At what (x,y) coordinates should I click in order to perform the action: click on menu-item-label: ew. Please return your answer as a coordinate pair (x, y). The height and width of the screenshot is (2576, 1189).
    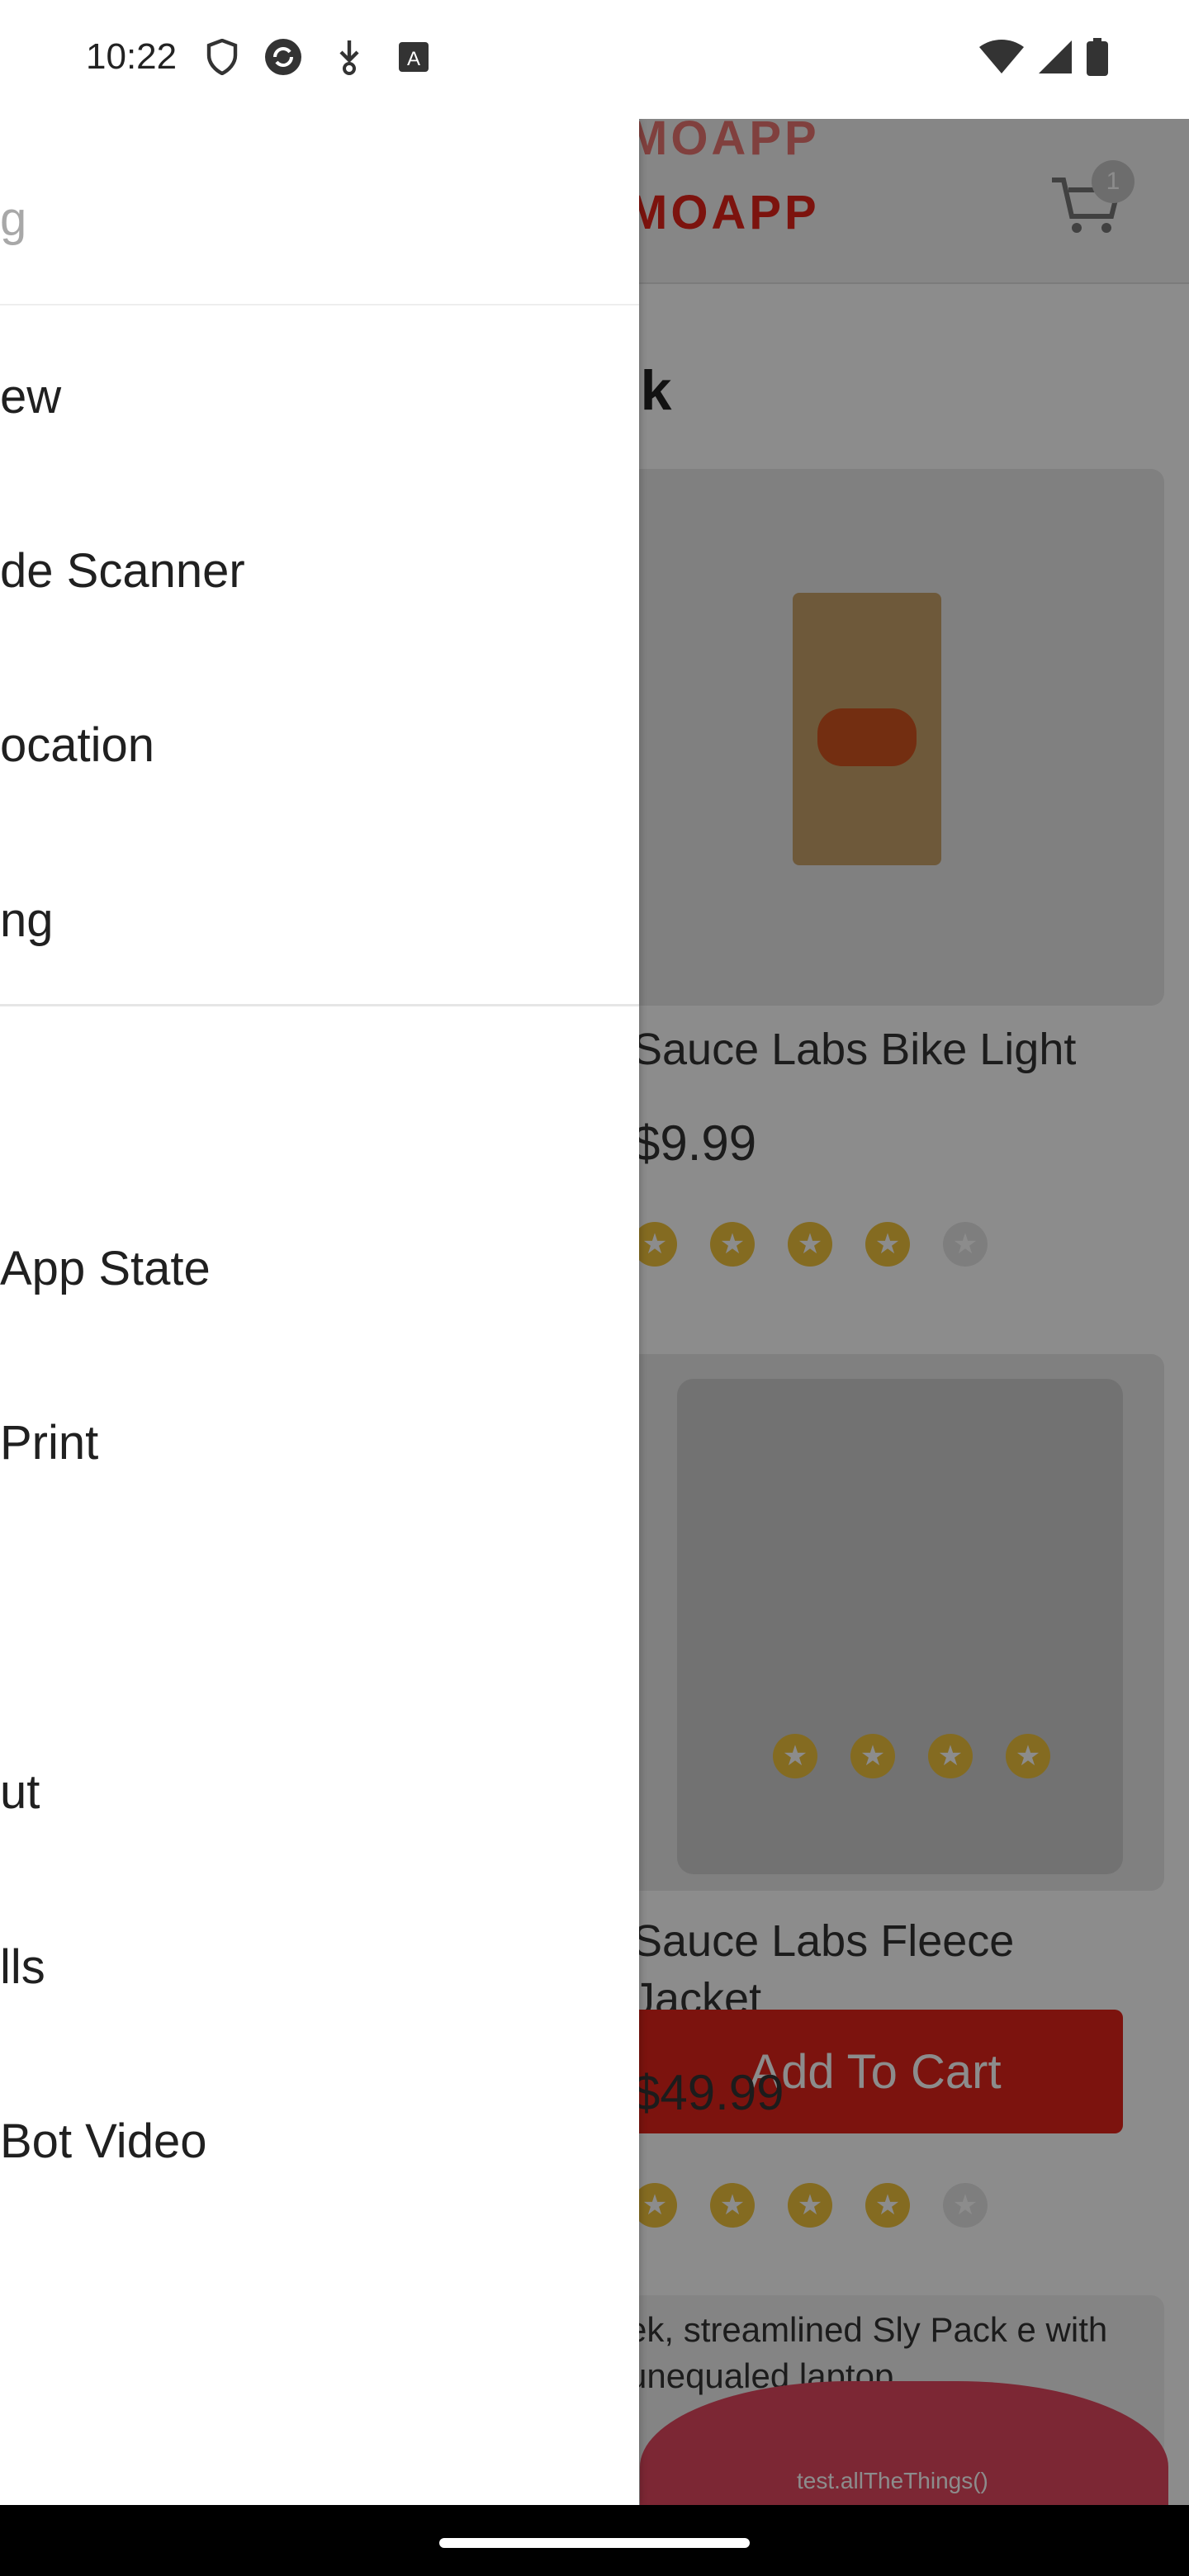
    Looking at the image, I should click on (31, 396).